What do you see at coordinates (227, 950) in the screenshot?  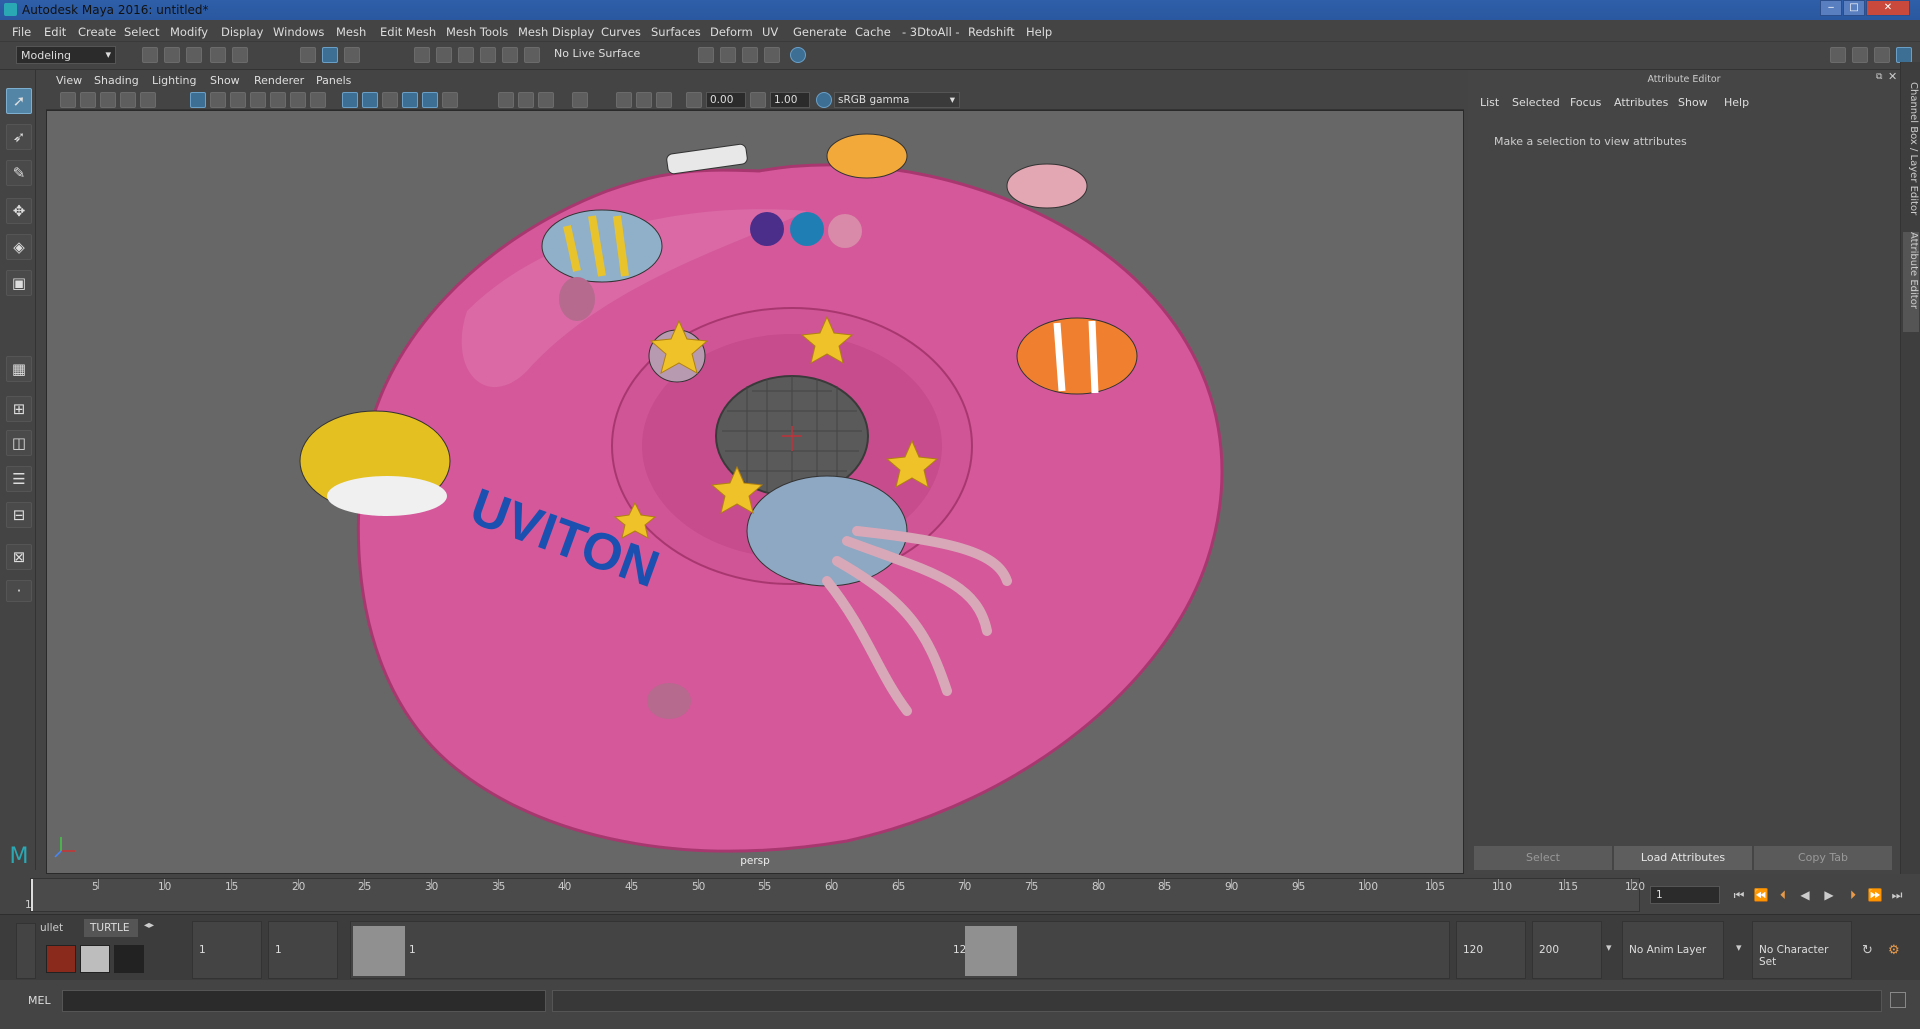 I see `start-time-field: 1` at bounding box center [227, 950].